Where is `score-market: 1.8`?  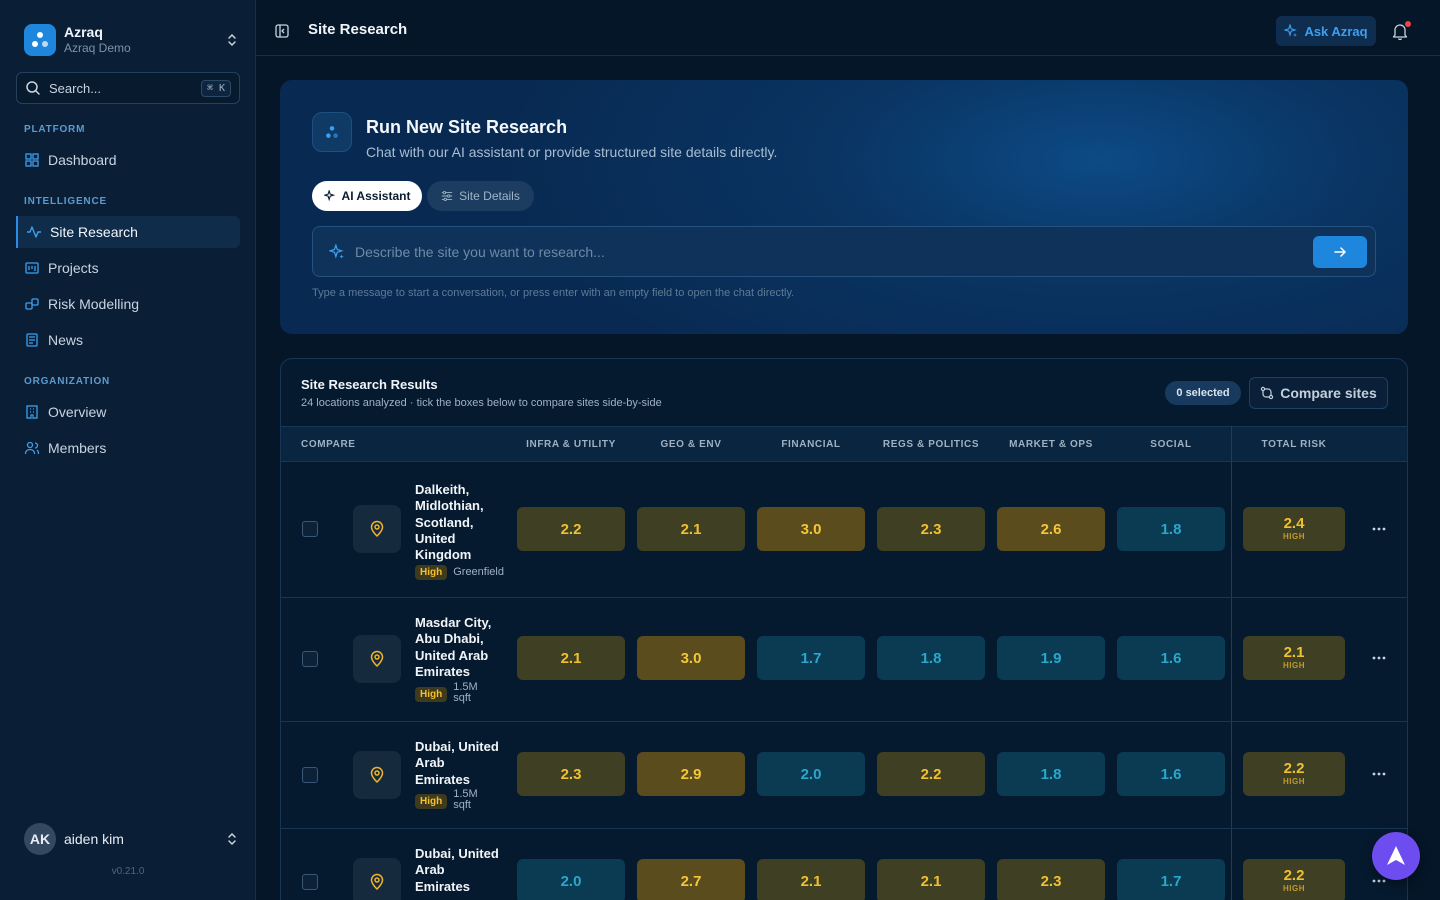 score-market: 1.8 is located at coordinates (1051, 774).